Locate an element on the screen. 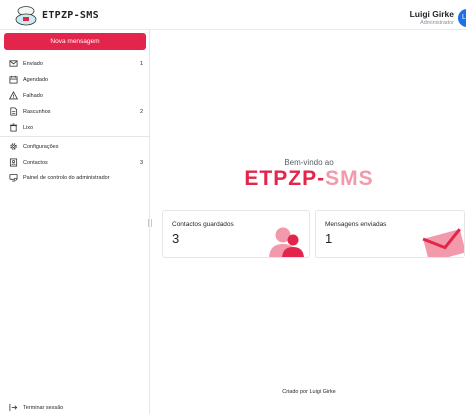 The image size is (466, 414). sidebar-item-label: Configurações is located at coordinates (41, 147).